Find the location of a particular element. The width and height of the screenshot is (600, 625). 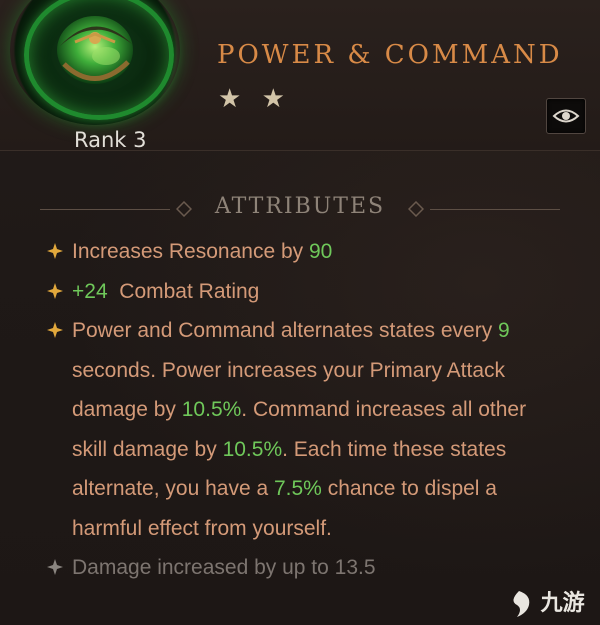

section-title: ATTRIBUTES is located at coordinates (300, 206).